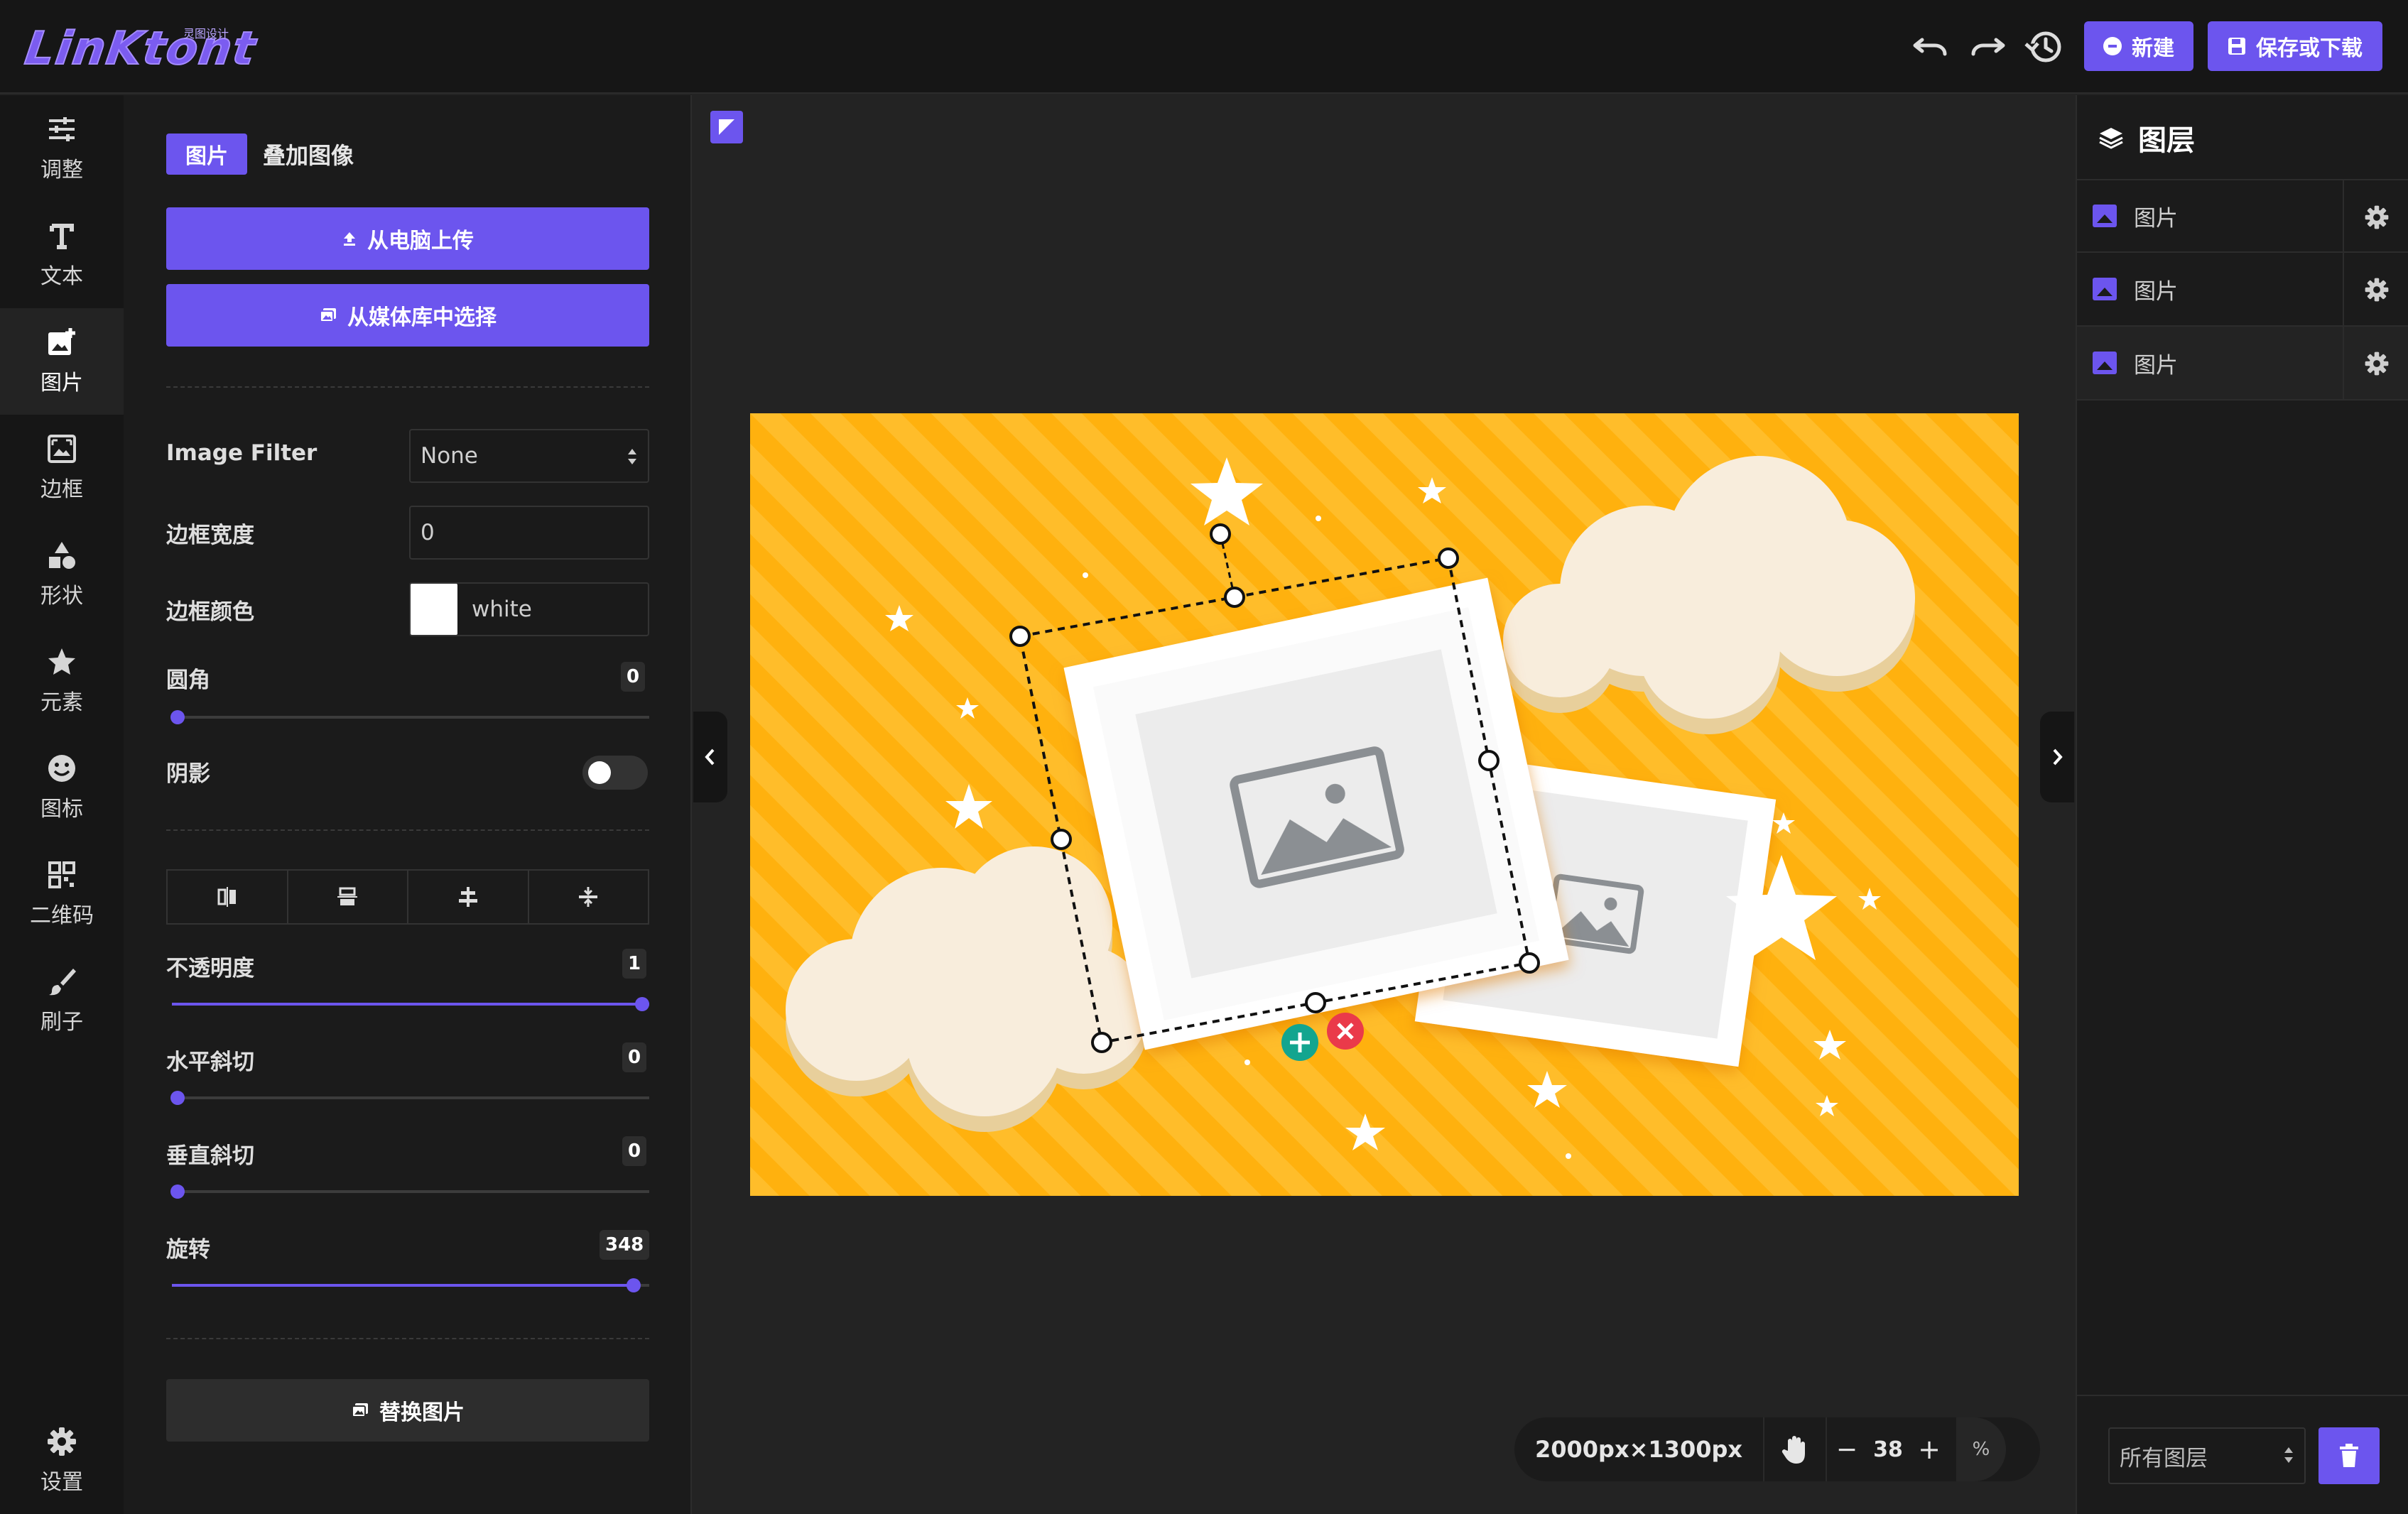  I want to click on upload-from-computer-button: 从电脑上传, so click(407, 238).